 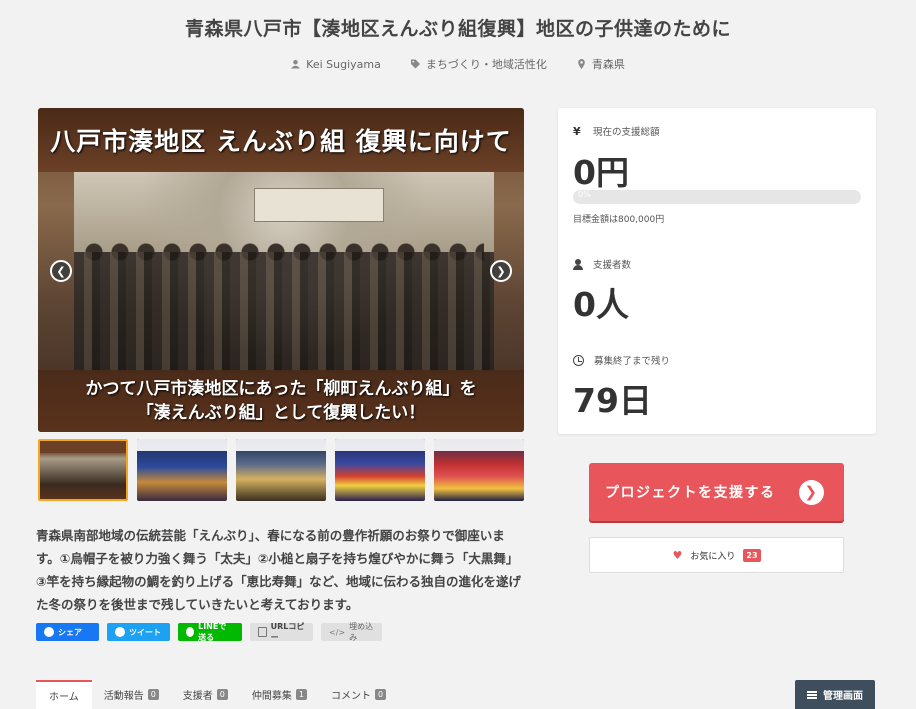 I want to click on remaining-value: 79日, so click(x=612, y=400).